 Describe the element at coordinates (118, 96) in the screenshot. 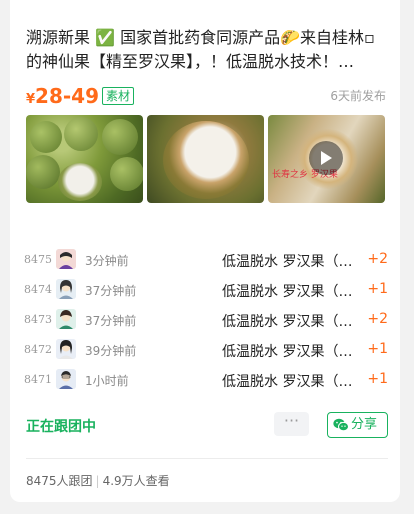

I see `material-tag: 素材` at that location.